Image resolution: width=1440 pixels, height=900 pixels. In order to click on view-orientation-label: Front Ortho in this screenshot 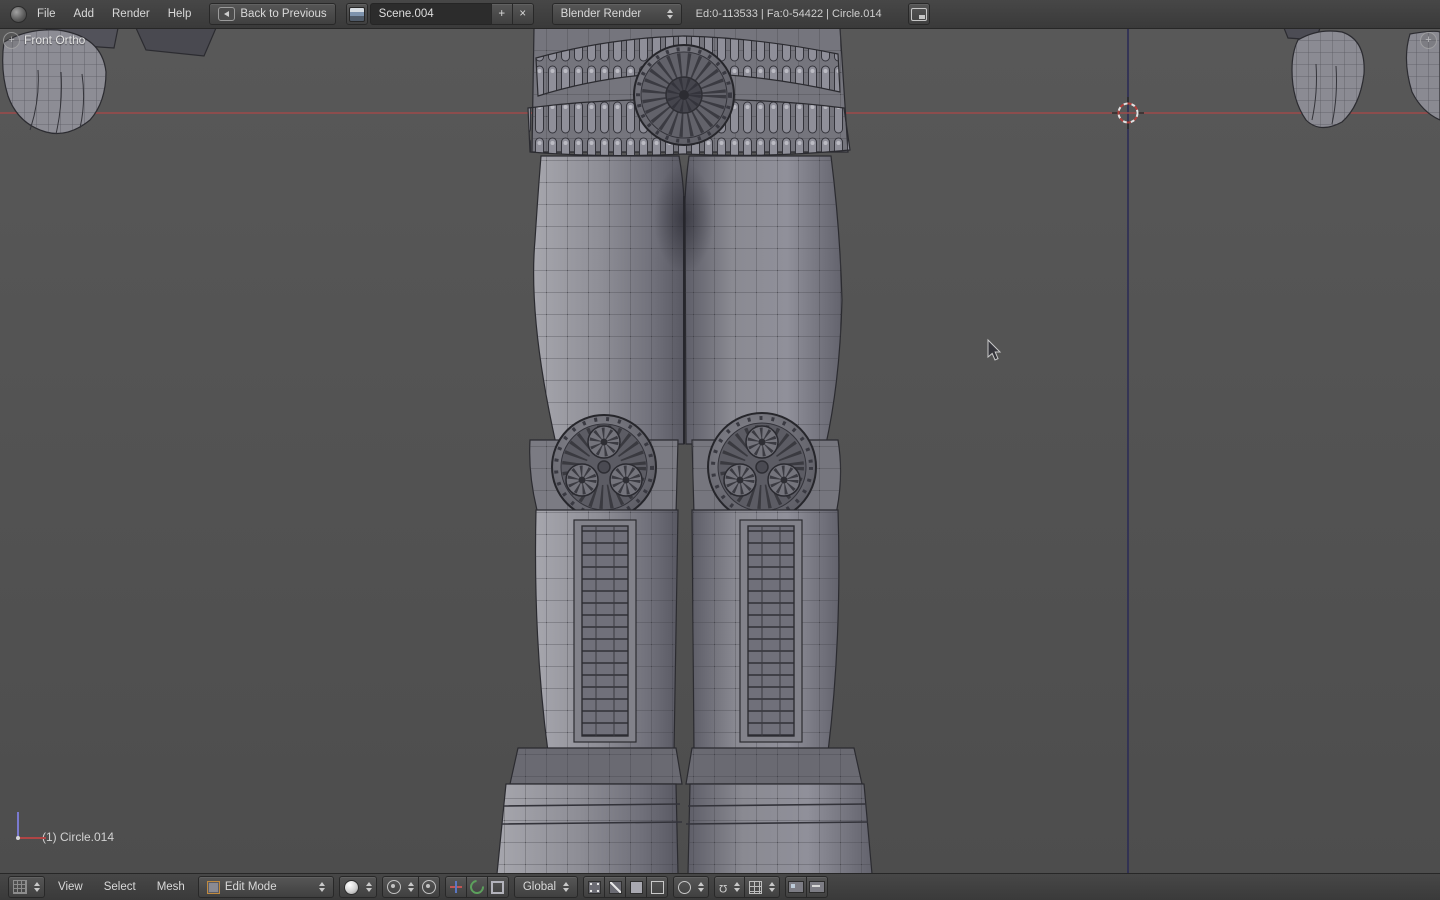, I will do `click(55, 40)`.